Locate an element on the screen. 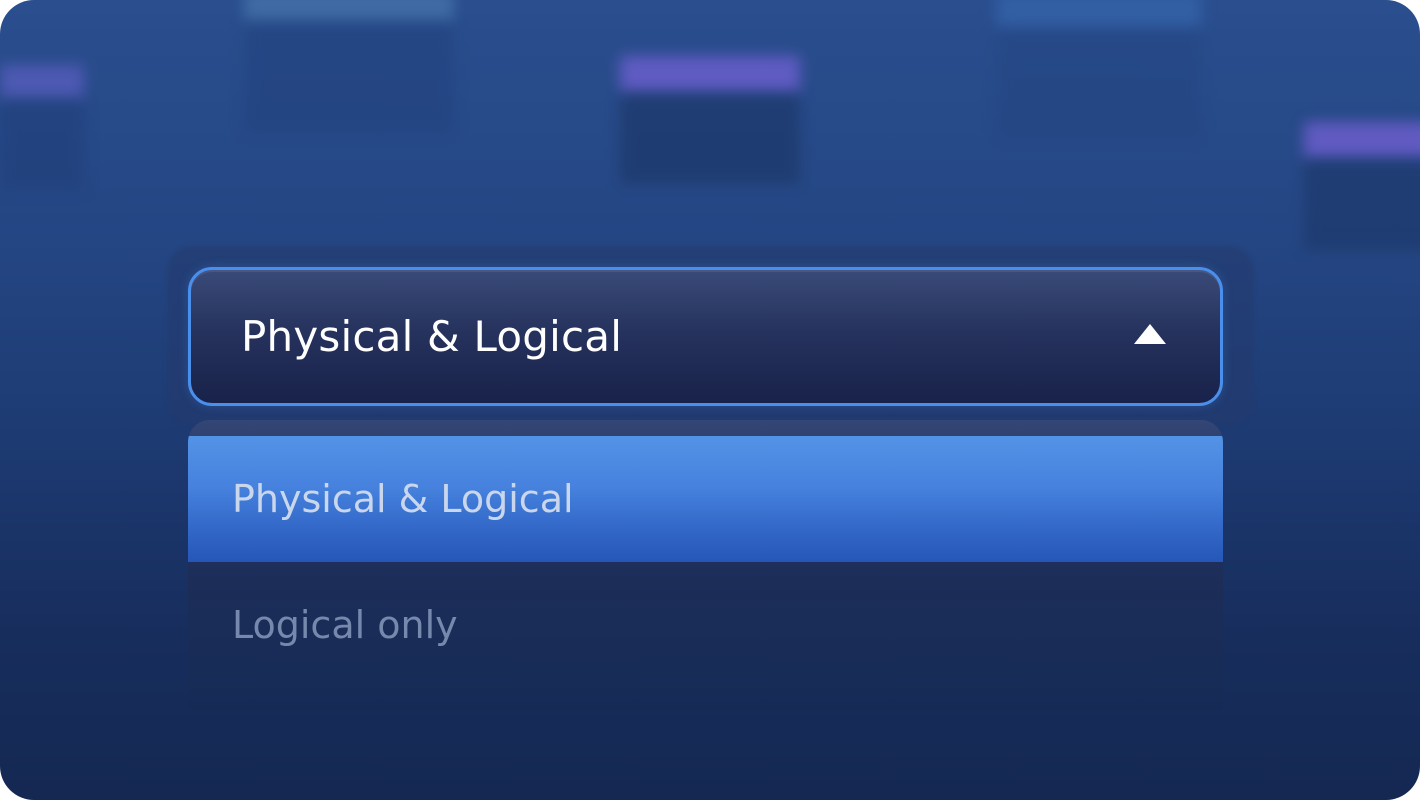  dropdown-option-logical-only: Logical only is located at coordinates (705, 625).